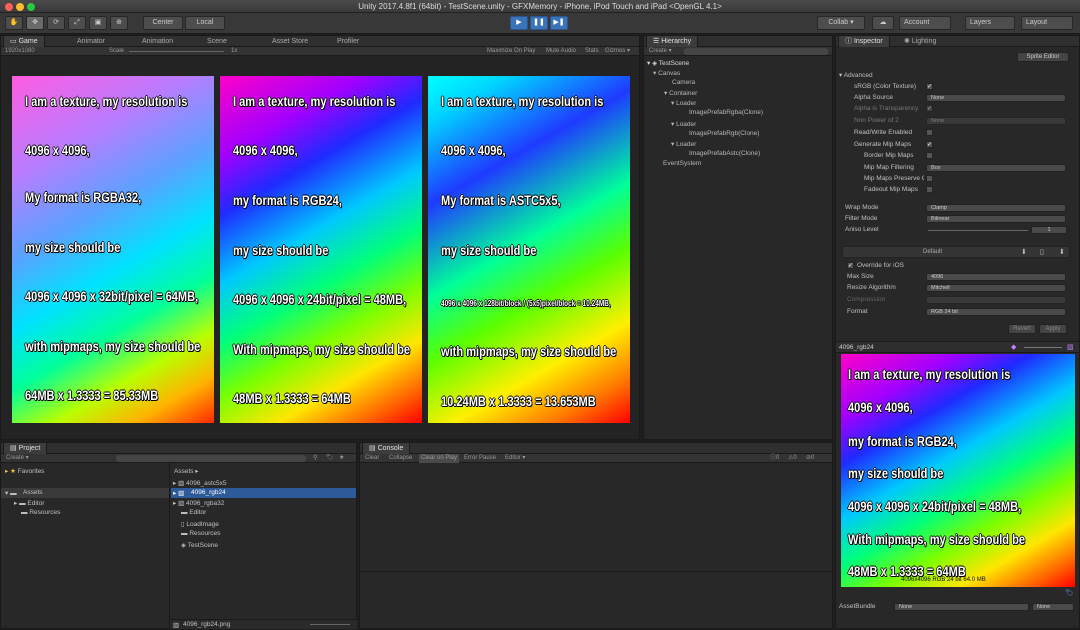 The height and width of the screenshot is (630, 1080). What do you see at coordinates (682, 163) in the screenshot?
I see `hierarchy-item-eventsystem: EventSystem` at bounding box center [682, 163].